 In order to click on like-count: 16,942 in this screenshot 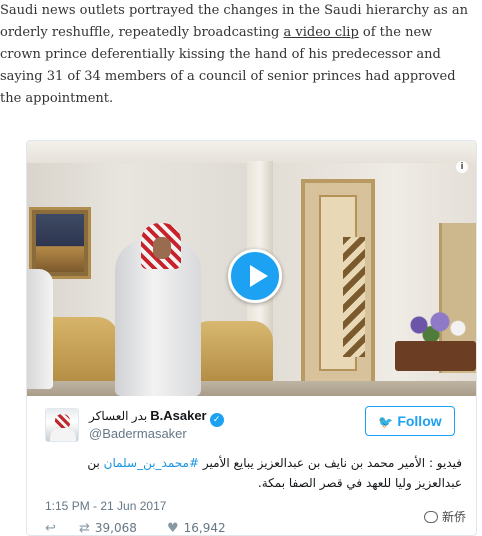, I will do `click(204, 528)`.